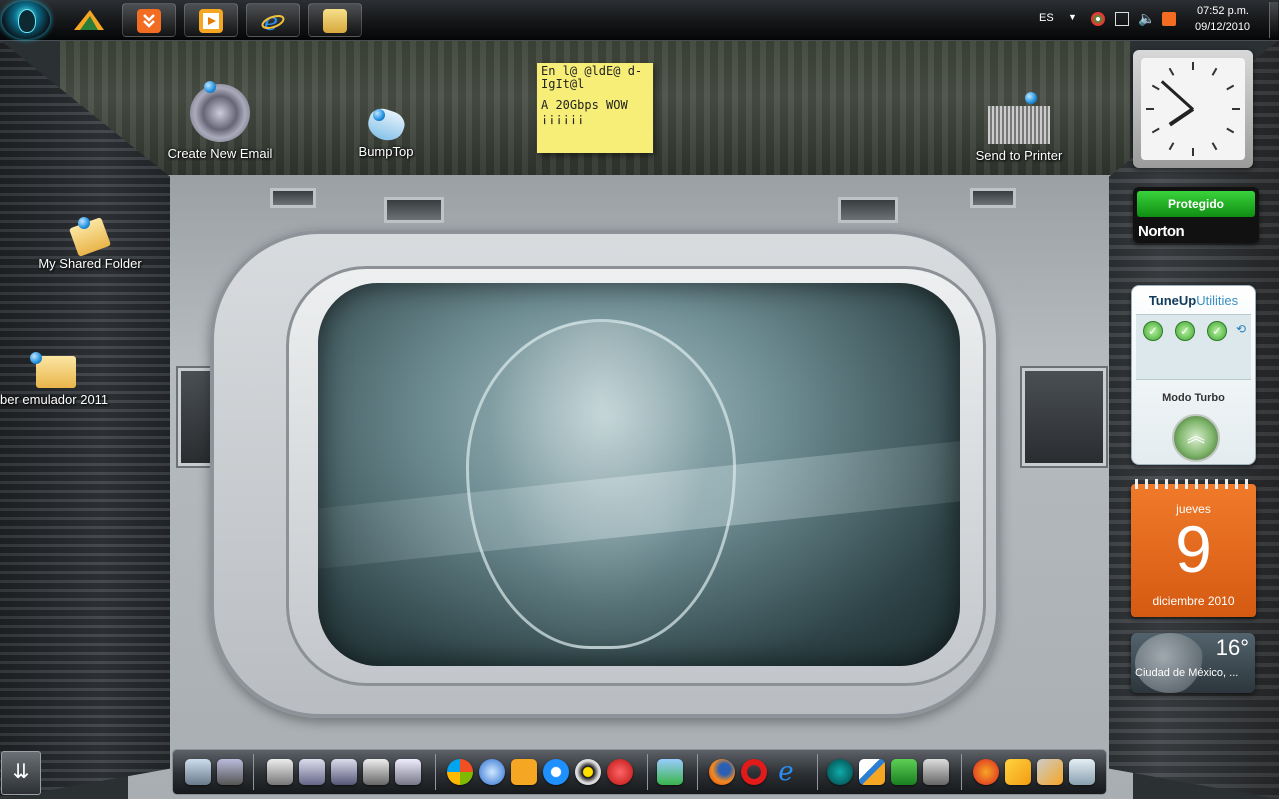  Describe the element at coordinates (595, 108) in the screenshot. I see `sticky-note: En l@ @ldE@ d-IgIt@l A 20Gbps WOW ¡¡¡¡¡¡` at that location.